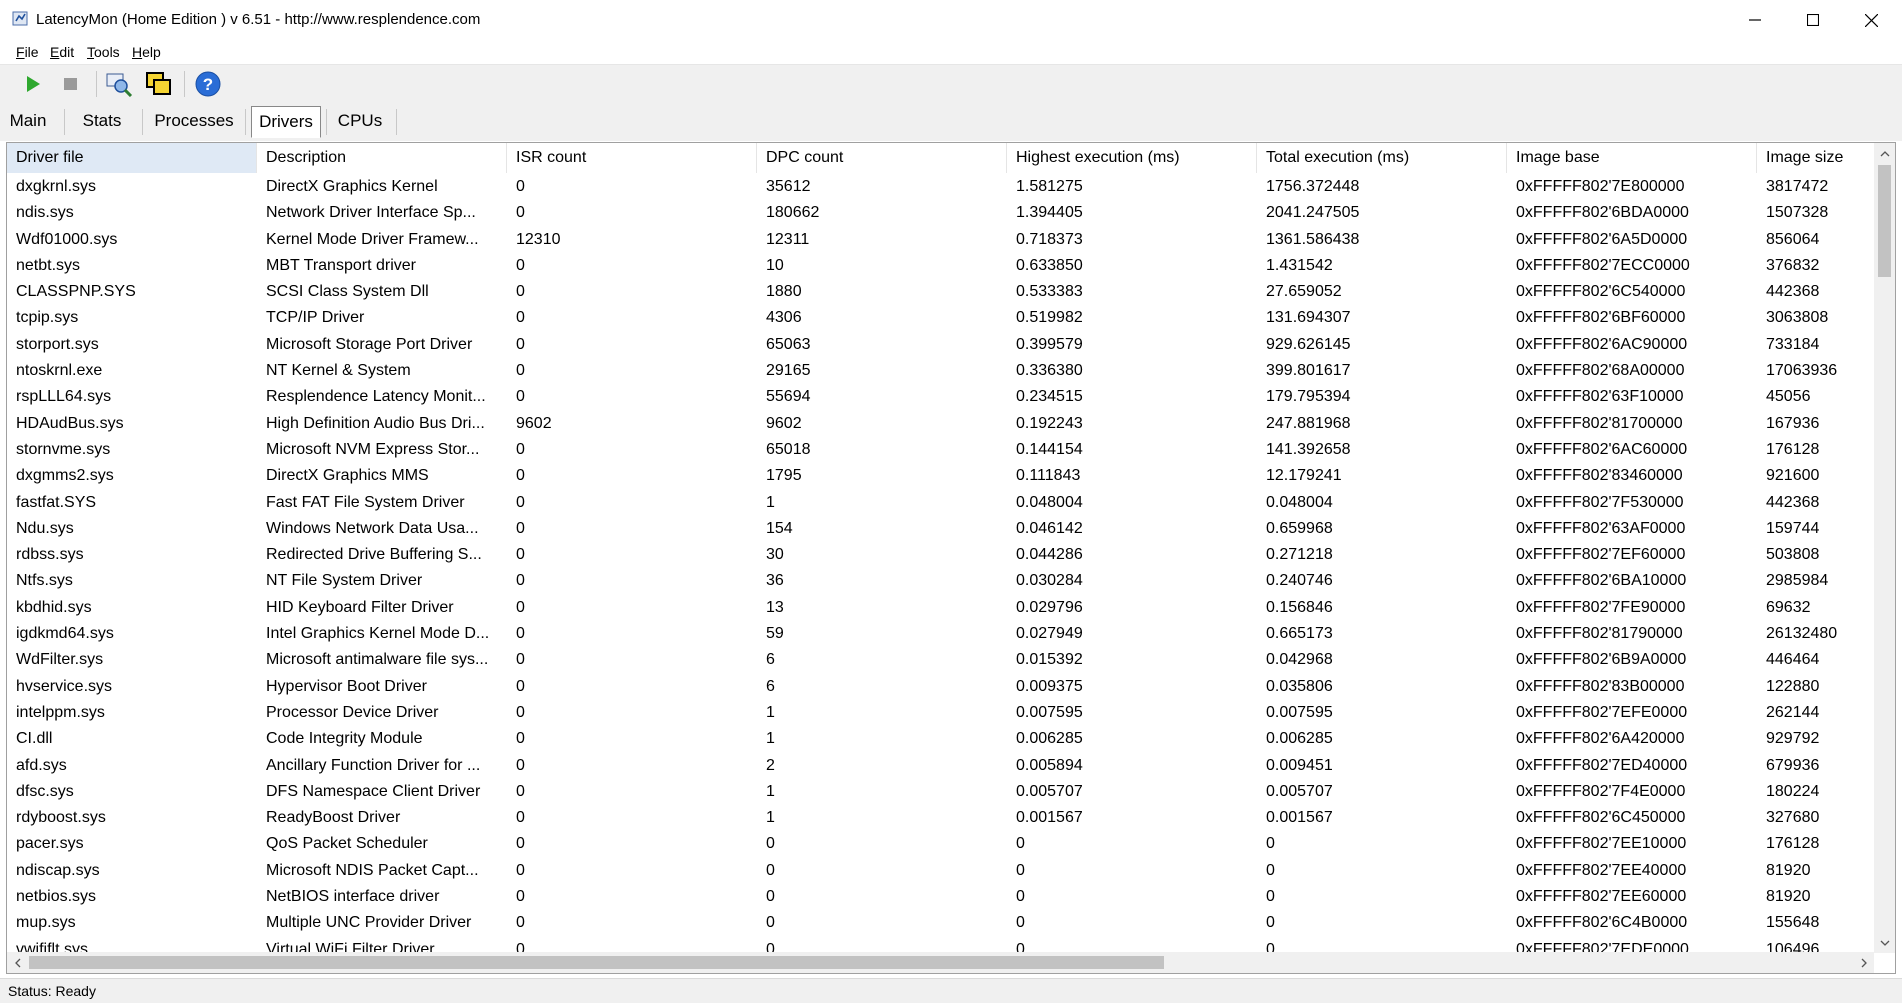  Describe the element at coordinates (1602, 239) in the screenshot. I see `cell-image-base: 0xFFFFF802'6A5D0000` at that location.